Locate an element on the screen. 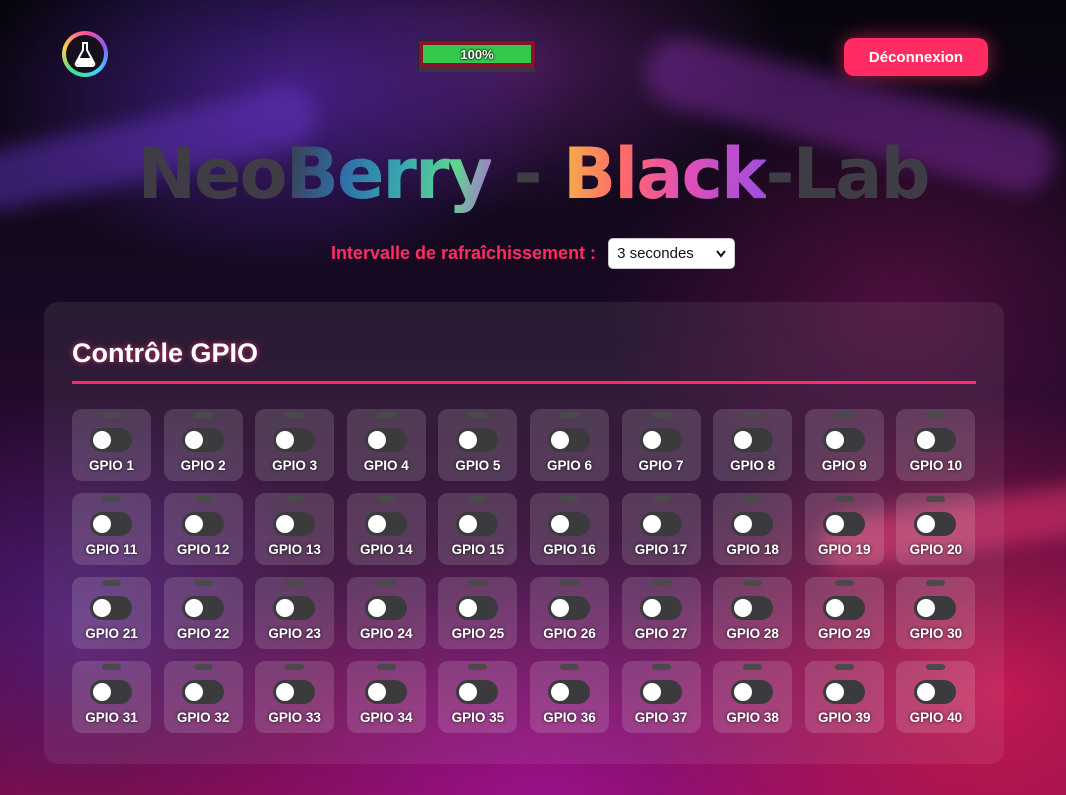 This screenshot has width=1066, height=795. gpio-card: GPIO 18 is located at coordinates (753, 529).